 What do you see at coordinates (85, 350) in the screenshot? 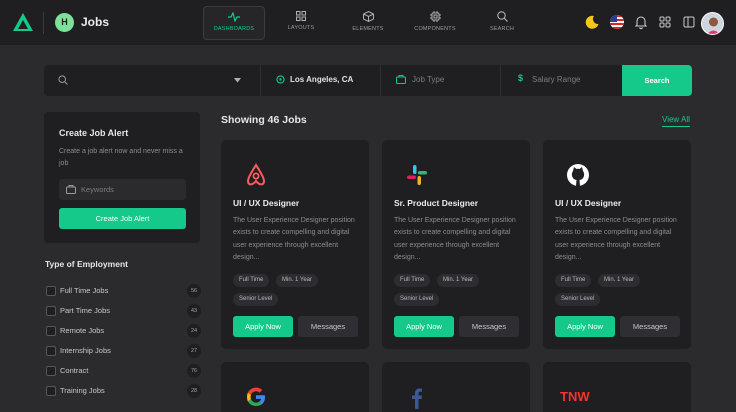
I see `employment-filter-label: Internship Jobs` at bounding box center [85, 350].